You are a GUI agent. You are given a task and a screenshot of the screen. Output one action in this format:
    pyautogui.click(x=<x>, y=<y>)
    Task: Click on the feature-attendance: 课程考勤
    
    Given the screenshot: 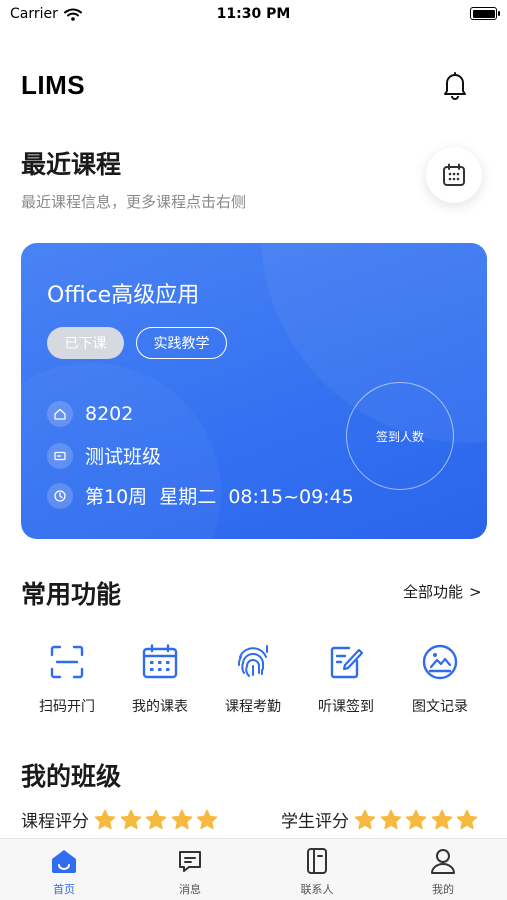 What is the action you would take?
    pyautogui.click(x=253, y=679)
    